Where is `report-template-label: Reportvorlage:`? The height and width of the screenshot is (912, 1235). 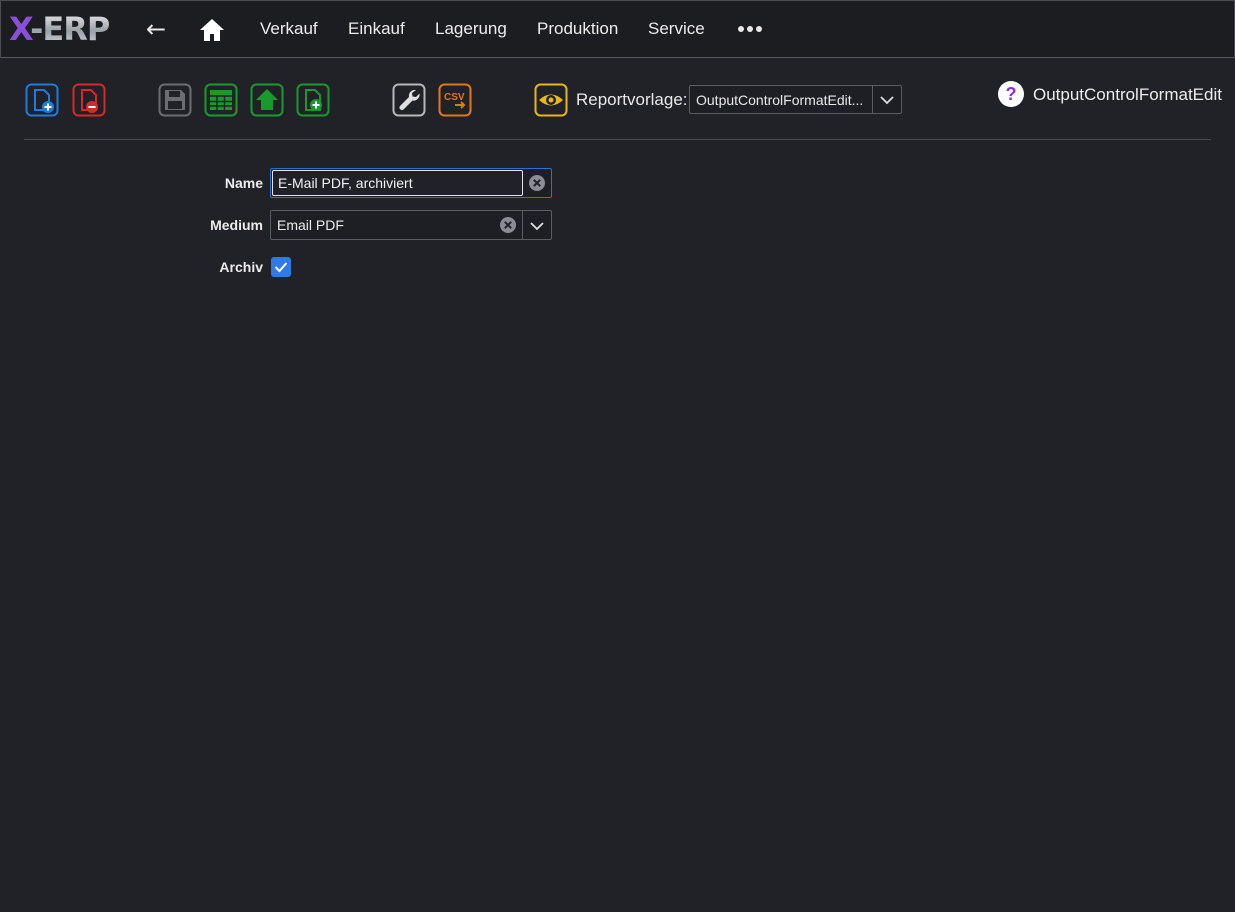 report-template-label: Reportvorlage: is located at coordinates (632, 99).